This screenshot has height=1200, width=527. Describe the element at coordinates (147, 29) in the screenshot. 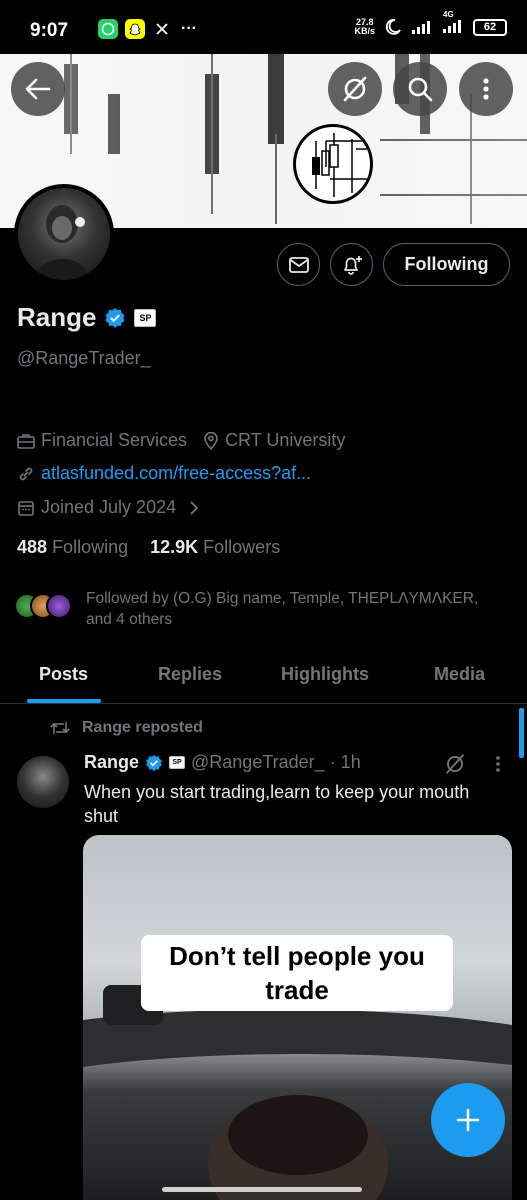

I see `notification-icons: ···` at that location.